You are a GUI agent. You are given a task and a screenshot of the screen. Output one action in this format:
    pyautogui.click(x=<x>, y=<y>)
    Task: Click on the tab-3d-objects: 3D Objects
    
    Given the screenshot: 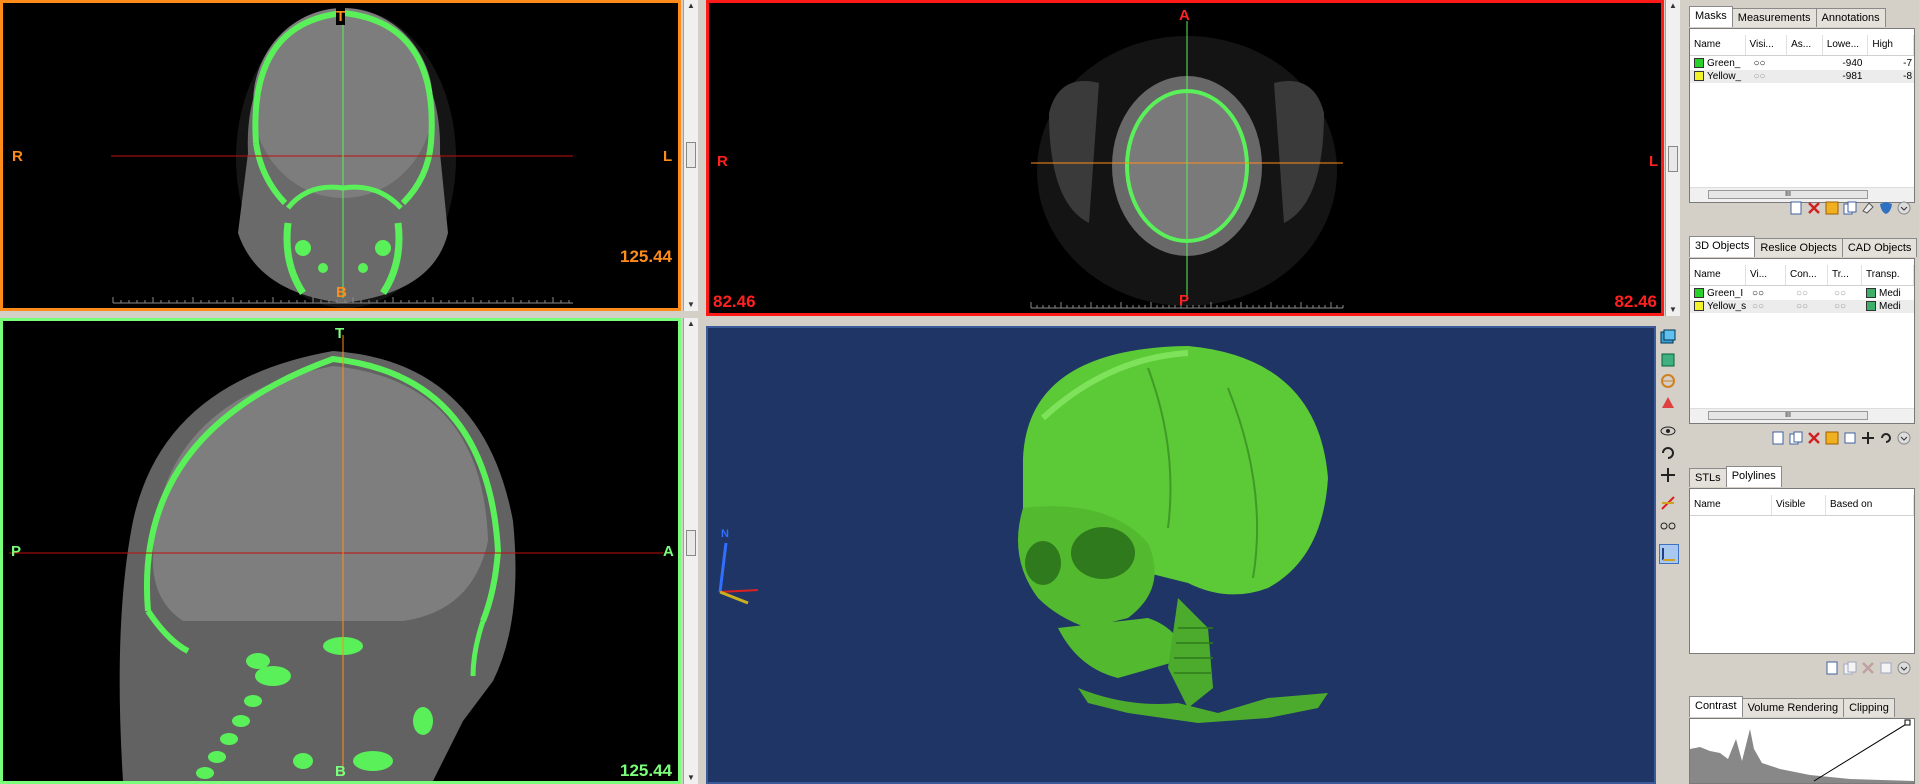 What is the action you would take?
    pyautogui.click(x=1722, y=246)
    